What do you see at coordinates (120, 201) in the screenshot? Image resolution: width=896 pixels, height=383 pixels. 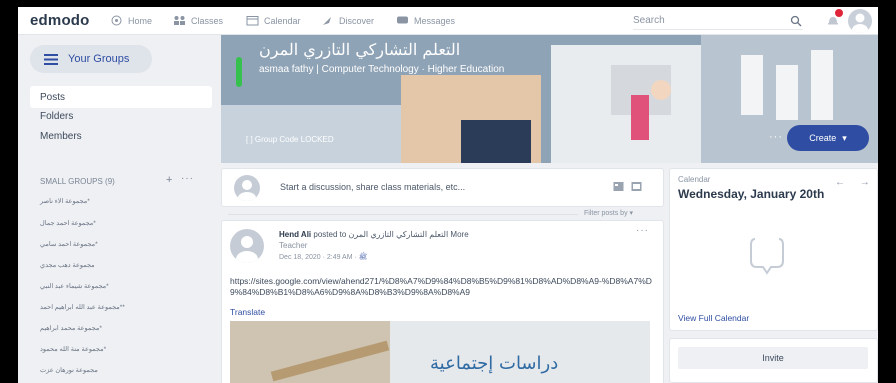 I see `small-group-item: *مجموعة الاء ناصر` at bounding box center [120, 201].